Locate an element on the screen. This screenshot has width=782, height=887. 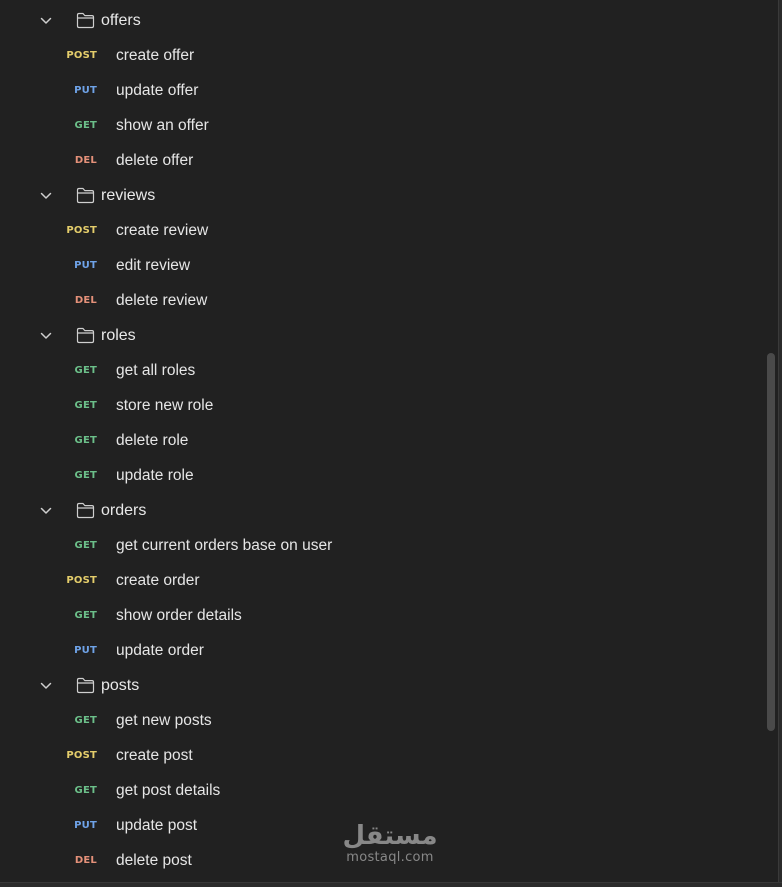
request-item: GET get all roles is located at coordinates (384, 370).